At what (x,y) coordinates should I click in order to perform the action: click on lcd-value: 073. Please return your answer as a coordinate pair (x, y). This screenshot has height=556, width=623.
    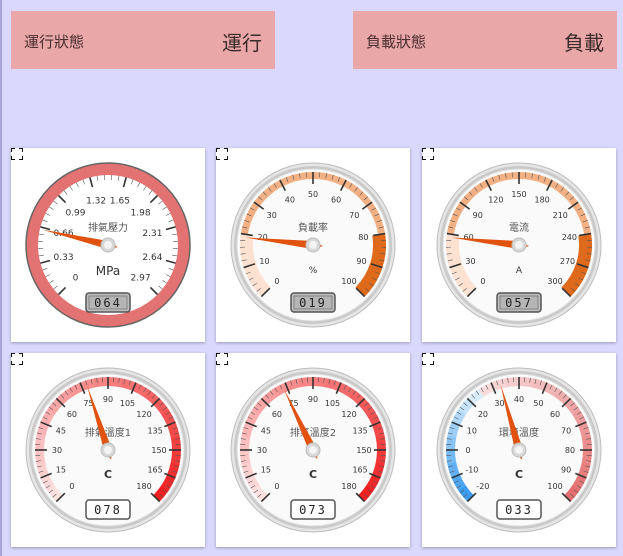
    Looking at the image, I should click on (313, 510).